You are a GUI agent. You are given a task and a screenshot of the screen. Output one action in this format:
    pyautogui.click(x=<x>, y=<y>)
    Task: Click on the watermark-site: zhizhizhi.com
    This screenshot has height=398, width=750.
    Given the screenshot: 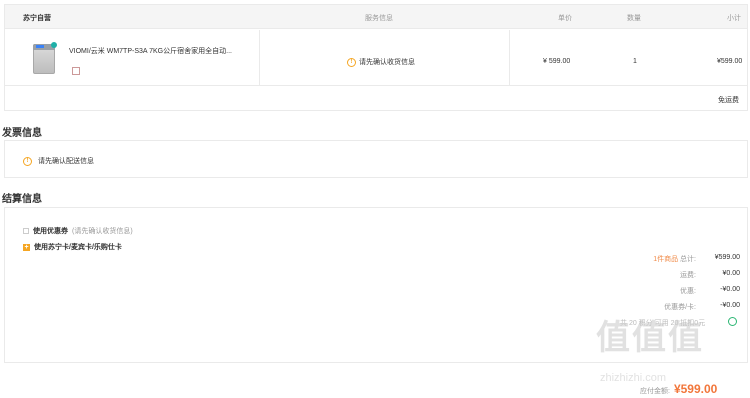 What is the action you would take?
    pyautogui.click(x=633, y=378)
    